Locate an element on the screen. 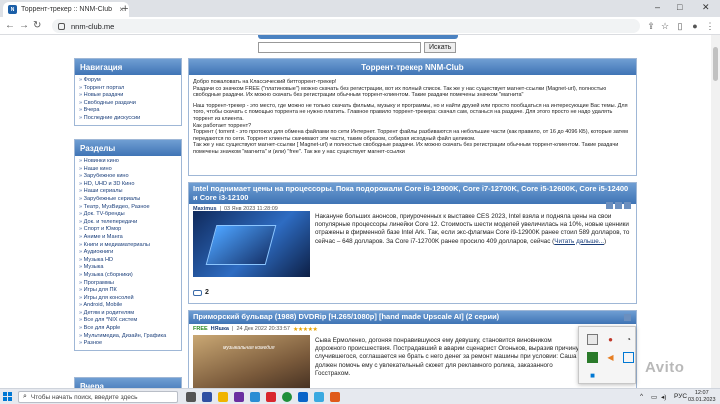 The image size is (720, 404). nvidia-icon is located at coordinates (592, 357).